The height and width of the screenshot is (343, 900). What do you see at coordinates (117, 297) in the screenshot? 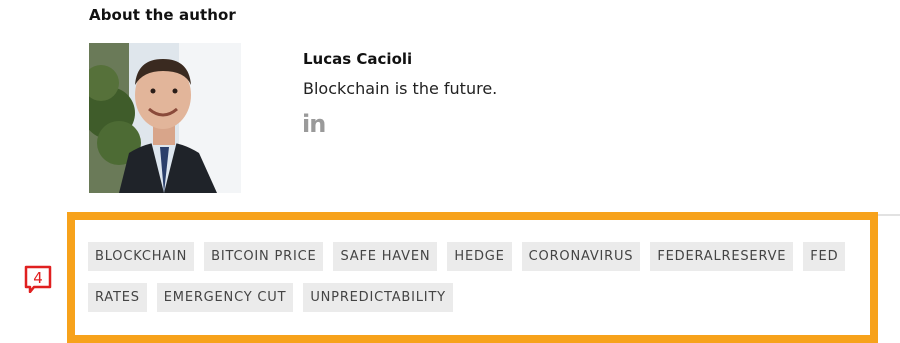
I see `tag-rates: RATES` at bounding box center [117, 297].